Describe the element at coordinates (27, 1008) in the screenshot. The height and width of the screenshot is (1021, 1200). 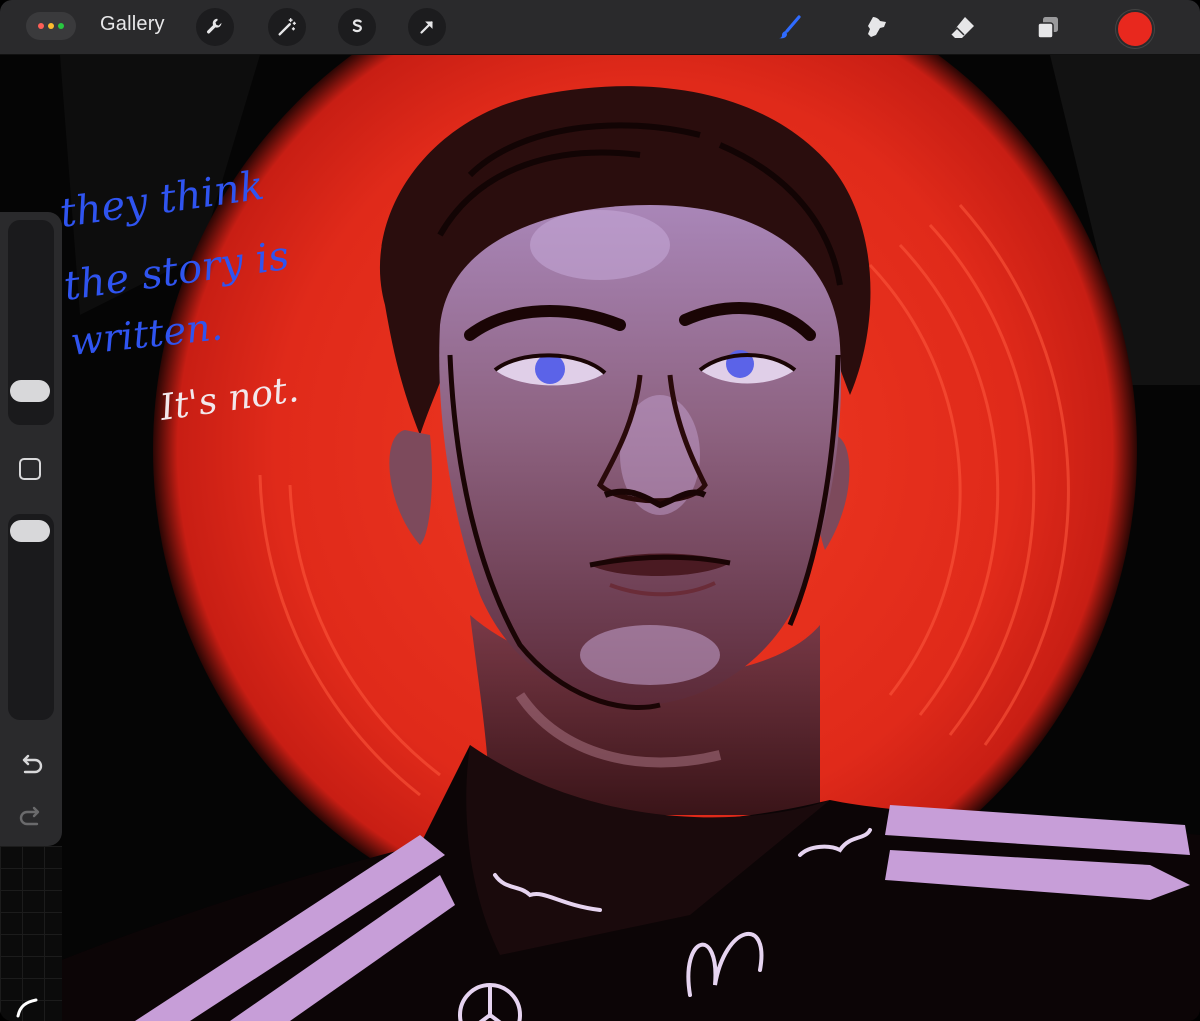
I see `pen-stroke-icon` at that location.